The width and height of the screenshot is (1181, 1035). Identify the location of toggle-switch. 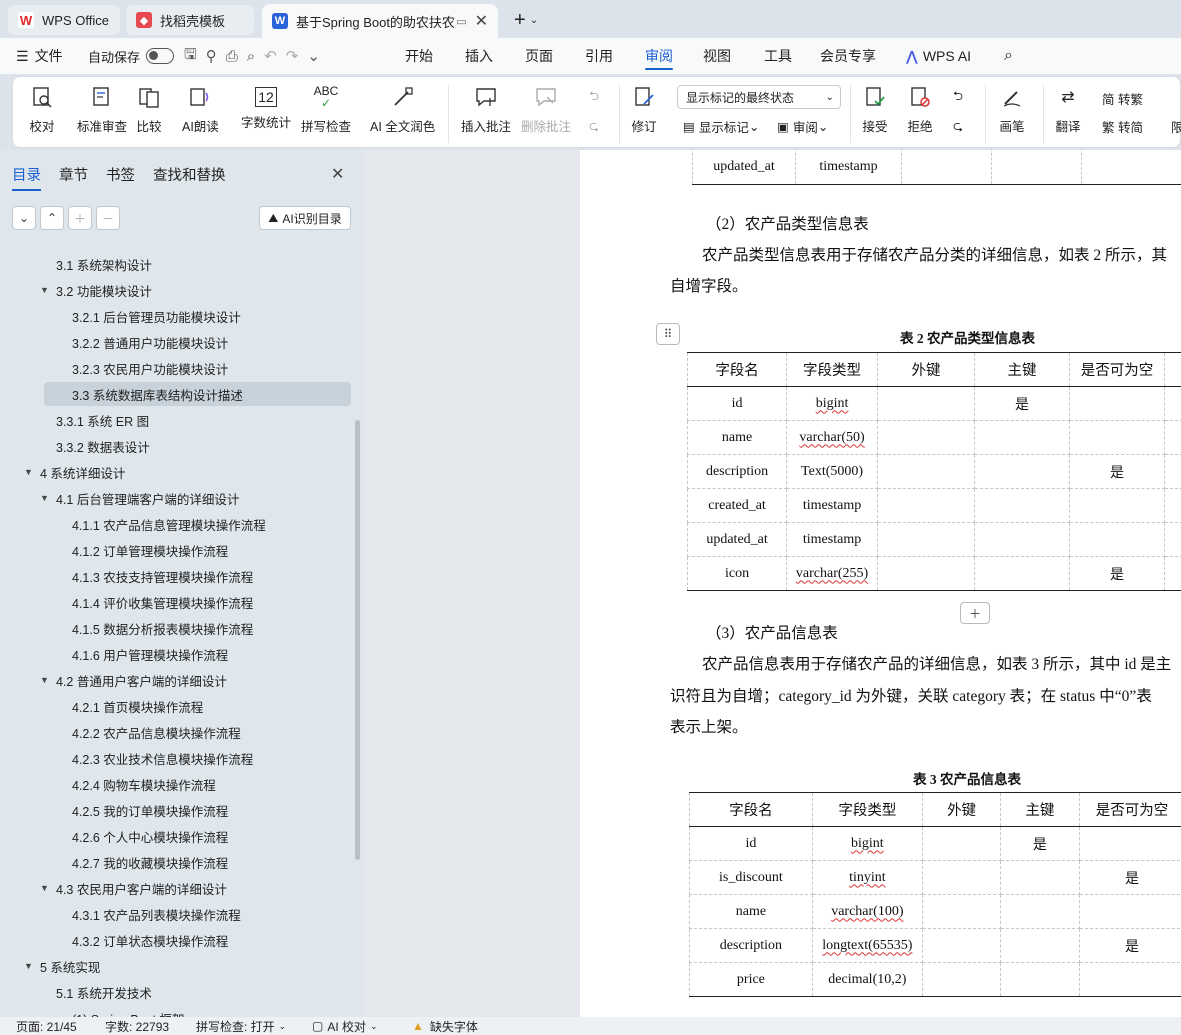
(160, 56).